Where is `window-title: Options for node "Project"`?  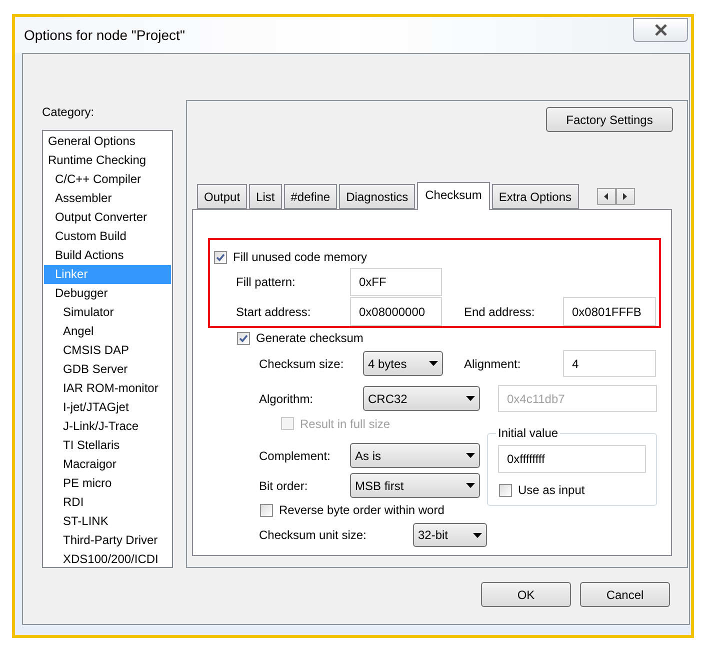
window-title: Options for node "Project" is located at coordinates (104, 35).